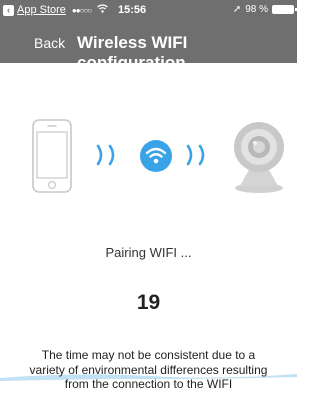 The image size is (320, 413). Describe the element at coordinates (52, 156) in the screenshot. I see `phone-icon` at that location.